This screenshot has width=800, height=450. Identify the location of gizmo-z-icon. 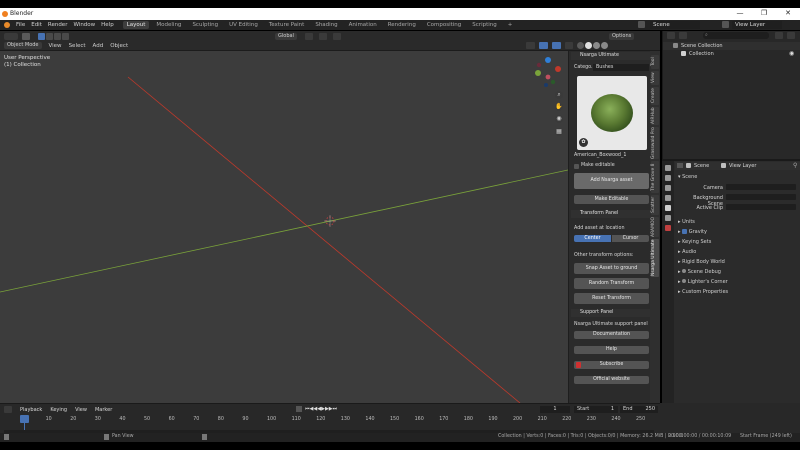
(548, 60).